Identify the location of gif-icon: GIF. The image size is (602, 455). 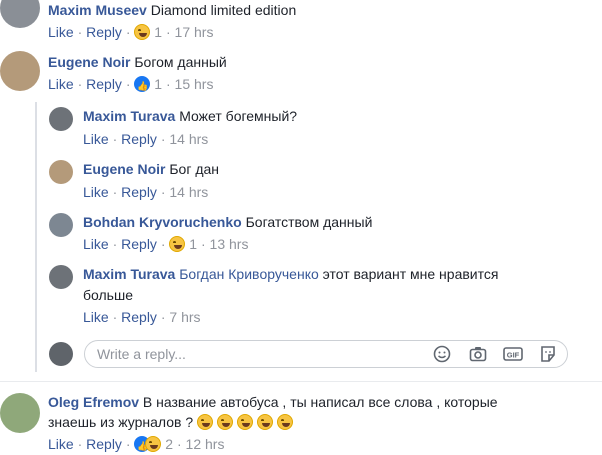
(513, 354).